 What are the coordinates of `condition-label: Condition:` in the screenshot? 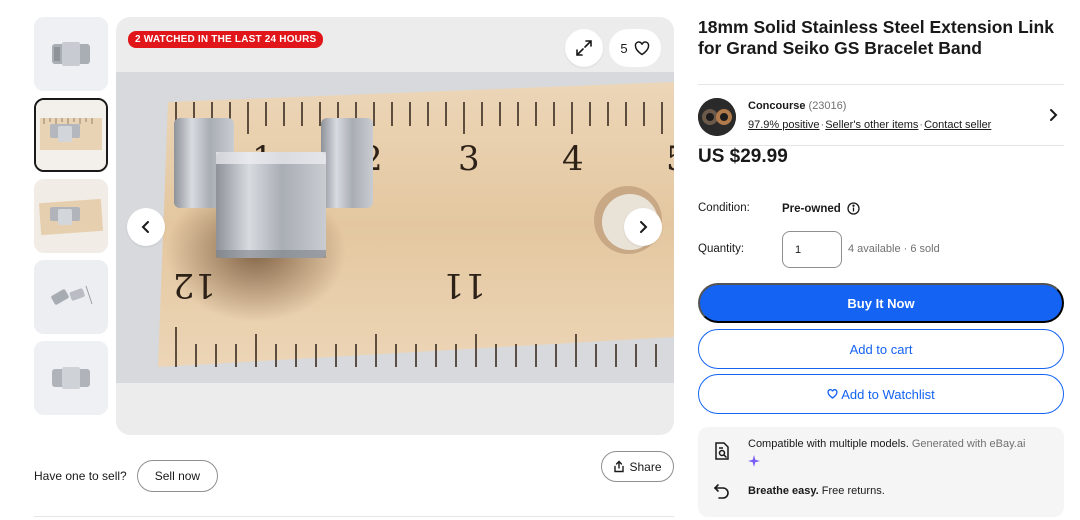 It's located at (724, 208).